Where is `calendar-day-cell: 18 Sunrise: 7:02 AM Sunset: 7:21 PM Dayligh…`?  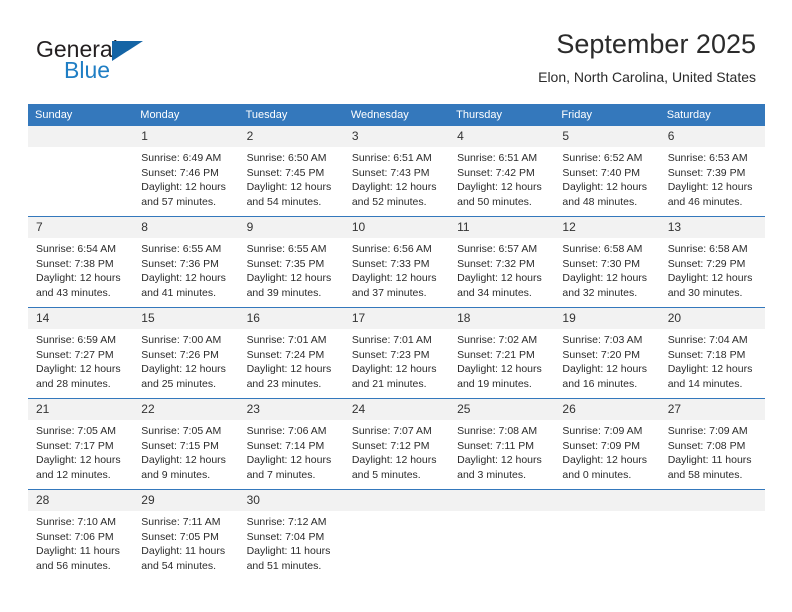 calendar-day-cell: 18 Sunrise: 7:02 AM Sunset: 7:21 PM Dayligh… is located at coordinates (502, 353).